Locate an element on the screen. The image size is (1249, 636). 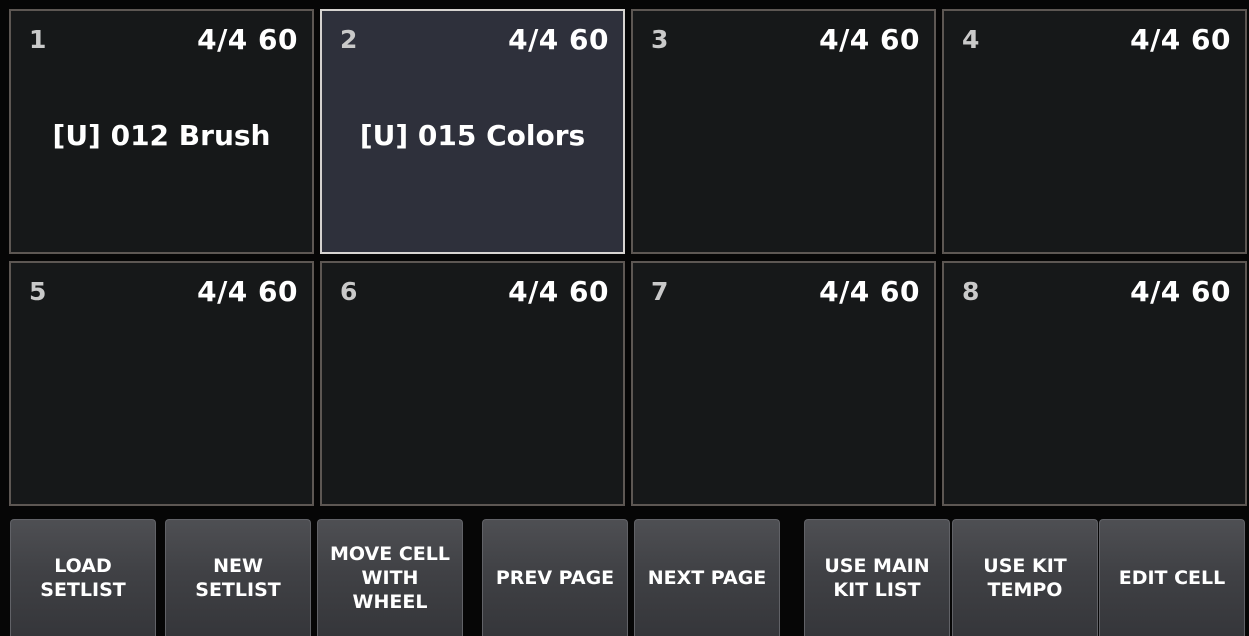
cell-number: 1 is located at coordinates (38, 39).